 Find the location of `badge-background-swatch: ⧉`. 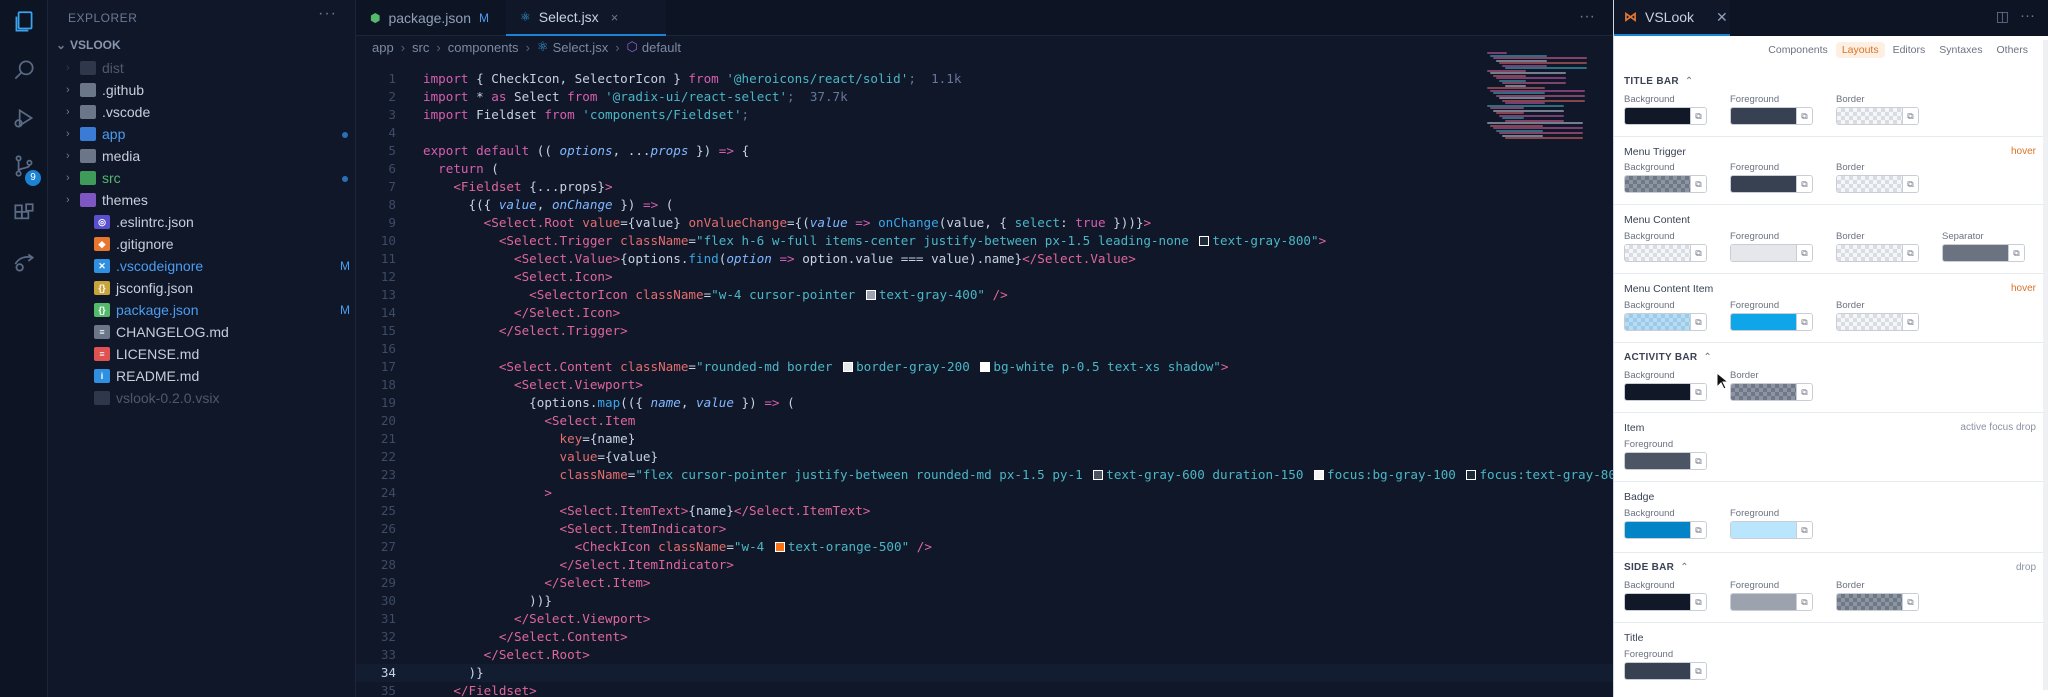

badge-background-swatch: ⧉ is located at coordinates (1665, 530).